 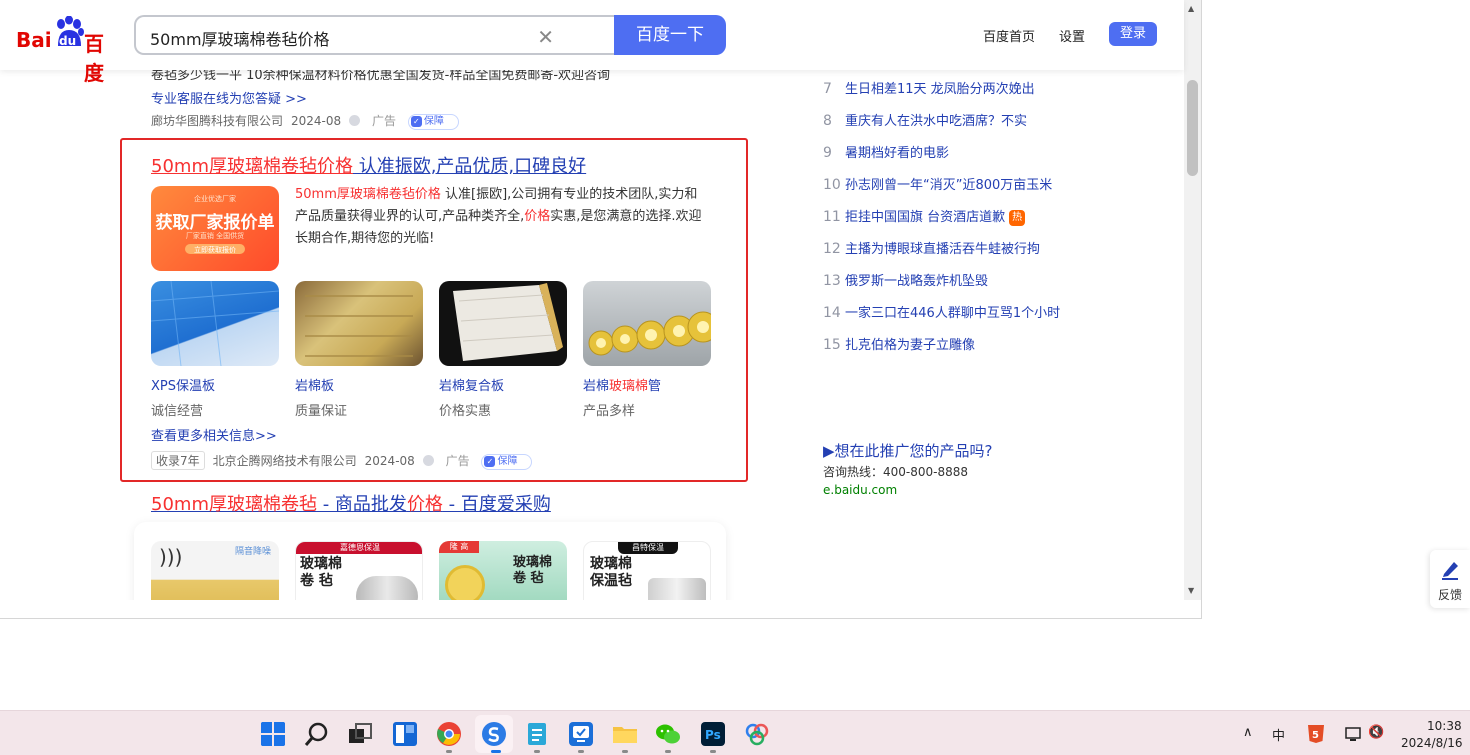 I want to click on feedback-button: 反馈, so click(x=1450, y=579).